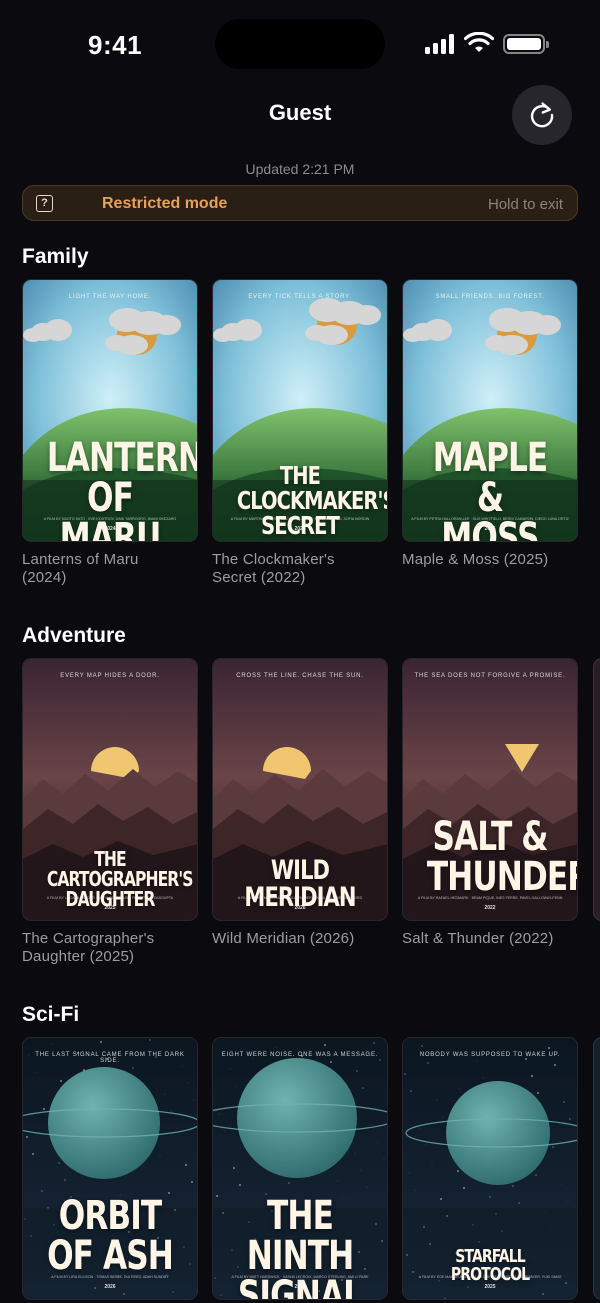 The height and width of the screenshot is (1303, 600). What do you see at coordinates (165, 203) in the screenshot?
I see `restricted-mode-label: Restricted mode` at bounding box center [165, 203].